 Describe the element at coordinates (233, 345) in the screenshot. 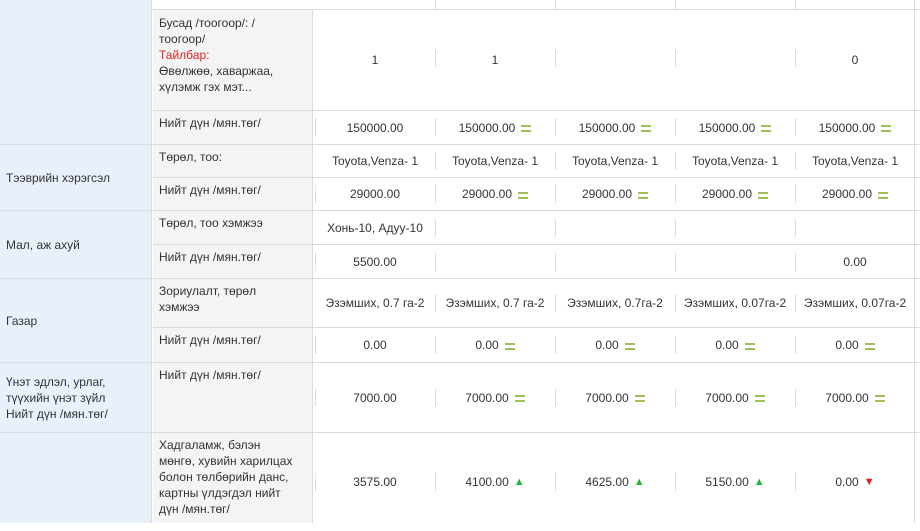

I see `land-total-label: Нийт дүн /мян.төг/` at that location.